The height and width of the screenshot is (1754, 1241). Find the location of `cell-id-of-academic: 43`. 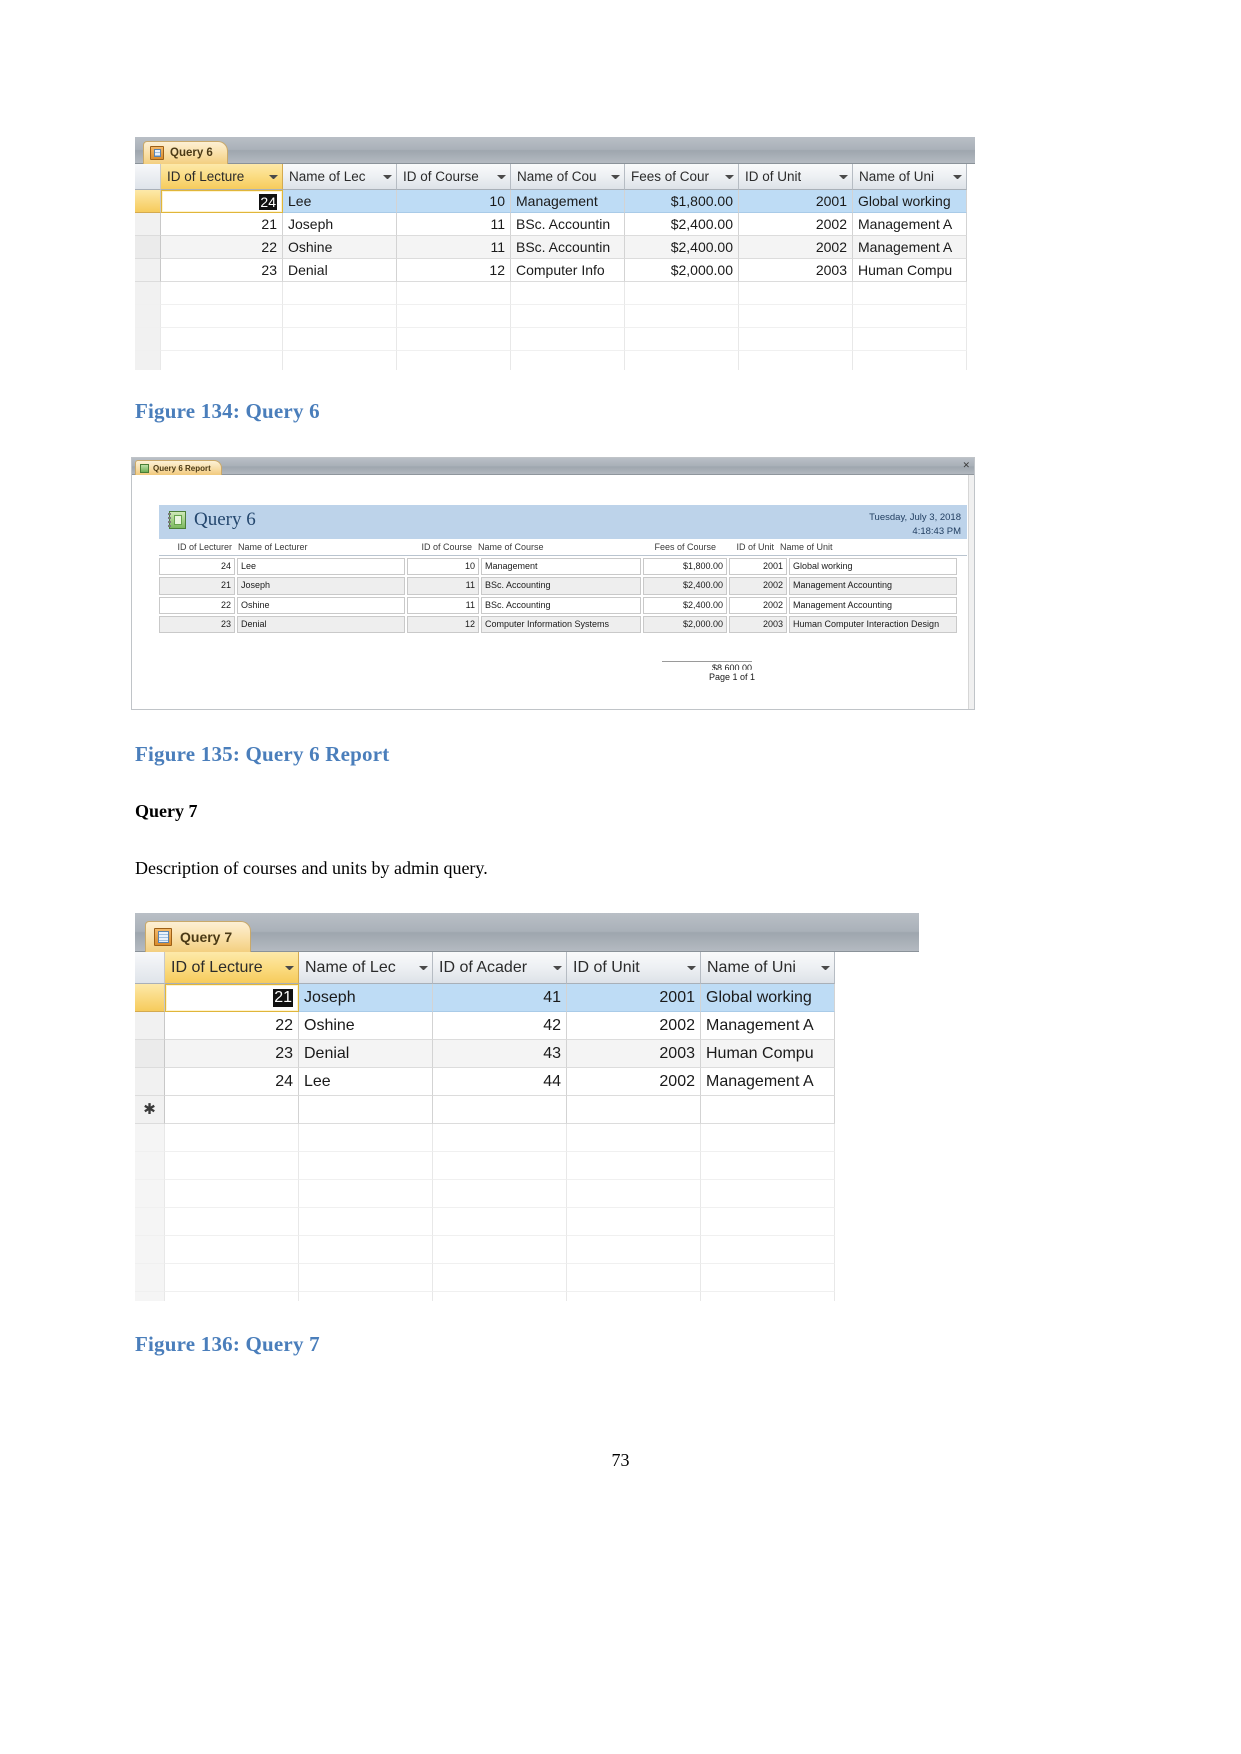

cell-id-of-academic: 43 is located at coordinates (500, 1054).